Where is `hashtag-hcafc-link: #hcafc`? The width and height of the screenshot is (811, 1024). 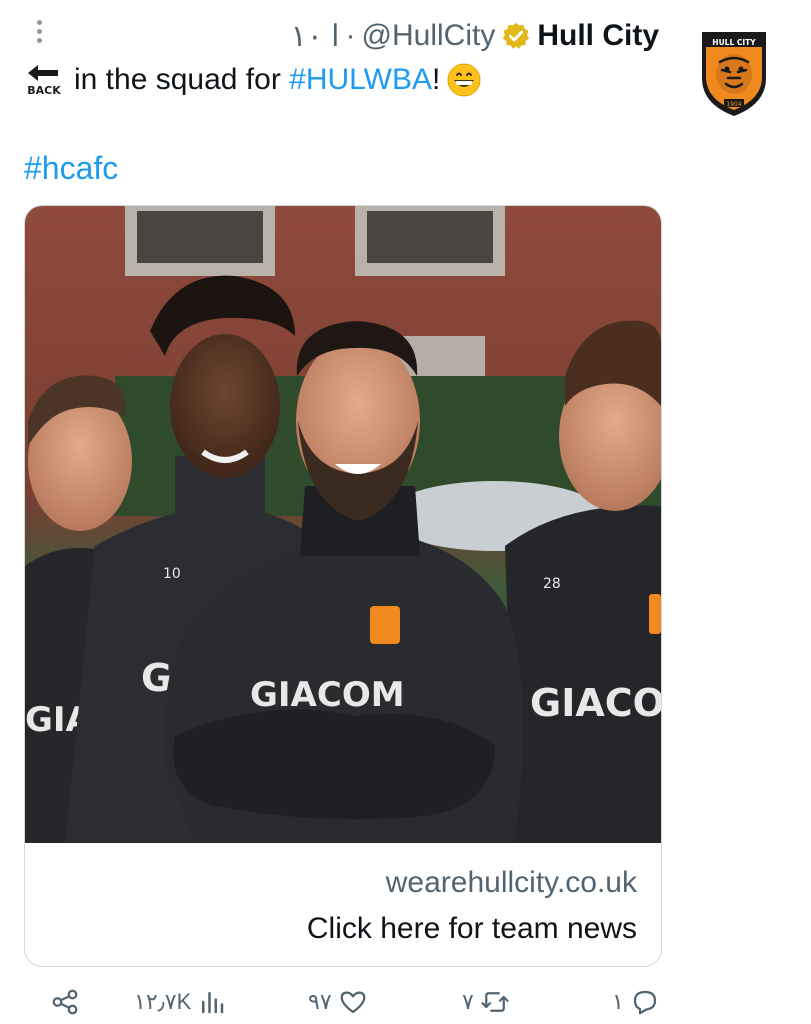
hashtag-hcafc-link: #hcafc is located at coordinates (71, 168).